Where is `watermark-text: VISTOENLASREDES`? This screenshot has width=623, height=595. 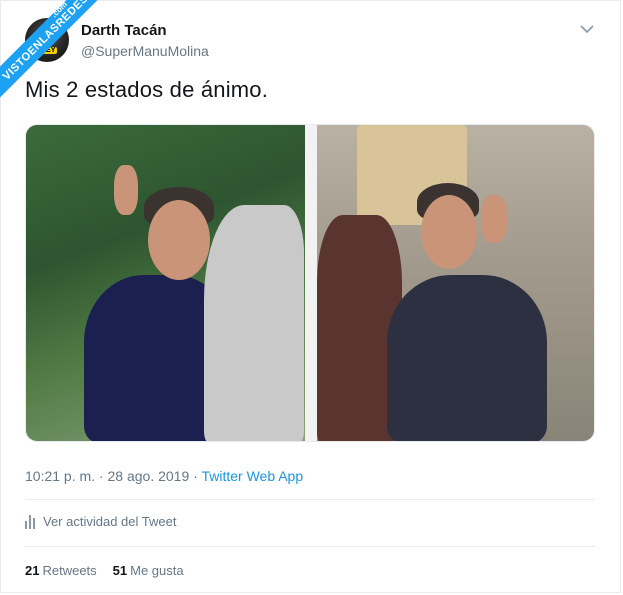 watermark-text: VISTOENLASREDES is located at coordinates (45, 41).